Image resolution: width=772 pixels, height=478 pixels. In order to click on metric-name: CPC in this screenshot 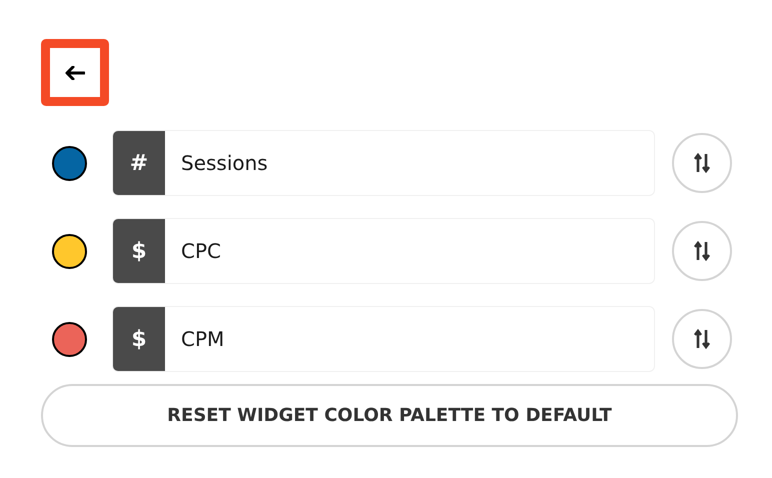, I will do `click(200, 251)`.